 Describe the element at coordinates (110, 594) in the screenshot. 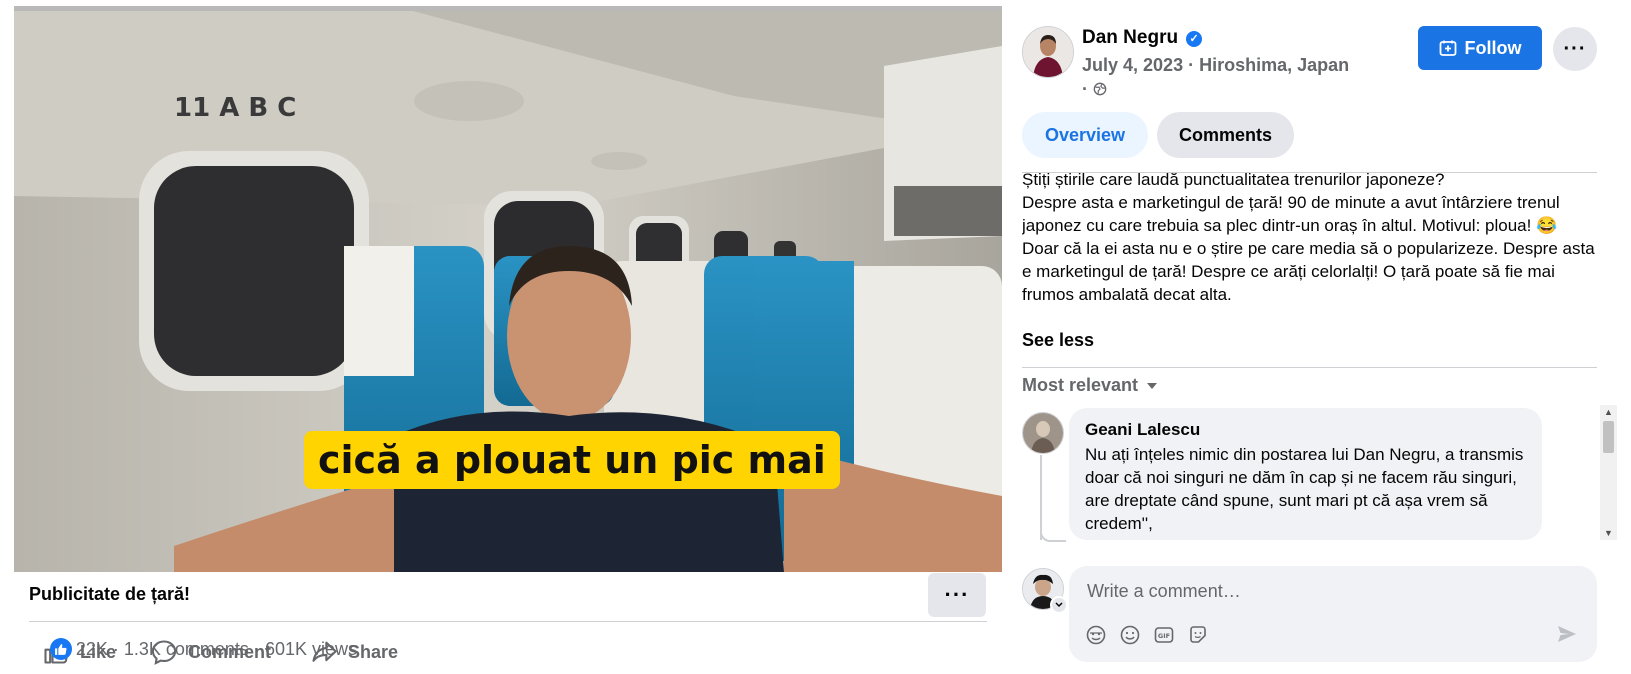

I see `video-title: Publicitate de țară!` at that location.